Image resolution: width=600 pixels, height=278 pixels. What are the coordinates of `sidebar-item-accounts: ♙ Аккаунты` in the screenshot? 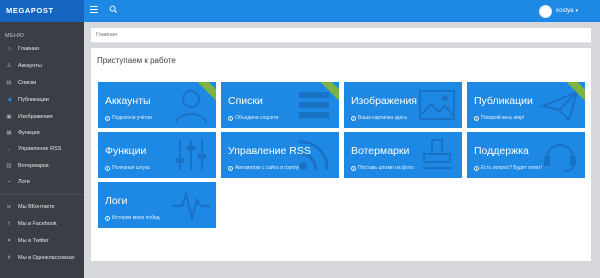 It's located at (42, 66).